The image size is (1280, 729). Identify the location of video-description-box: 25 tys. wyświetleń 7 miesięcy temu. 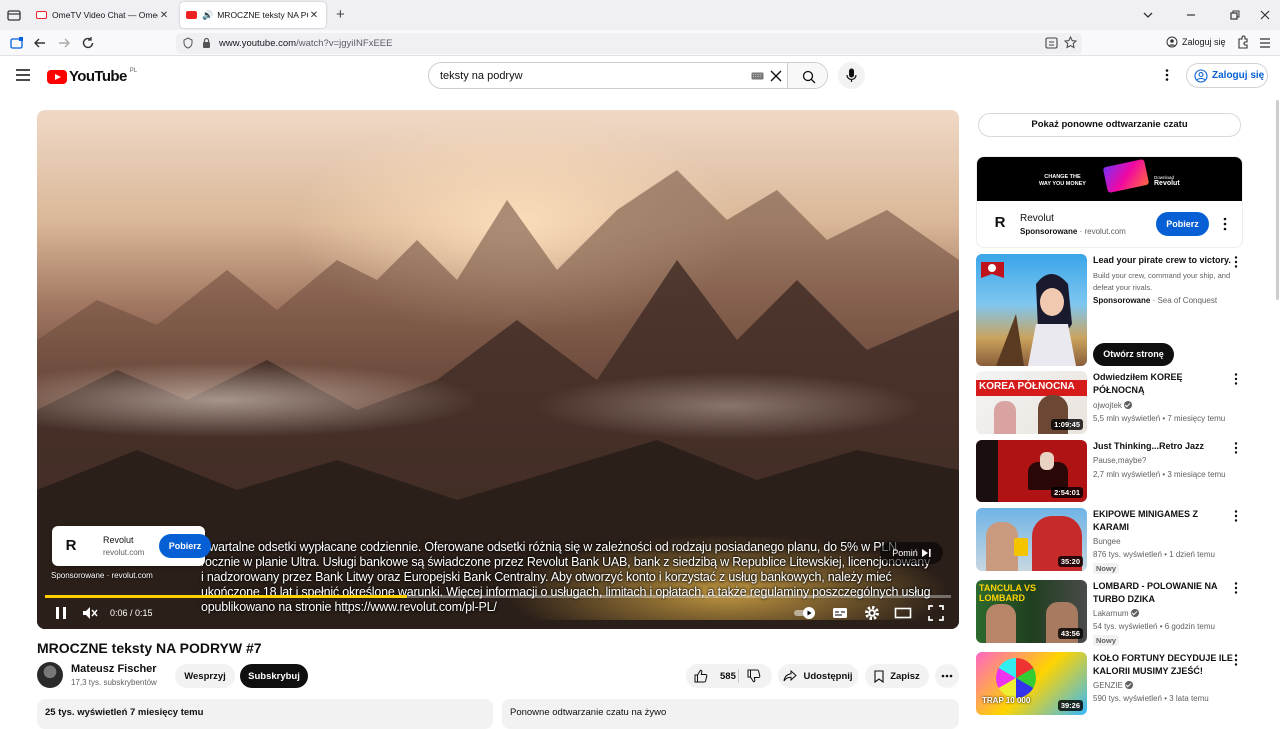
(265, 714).